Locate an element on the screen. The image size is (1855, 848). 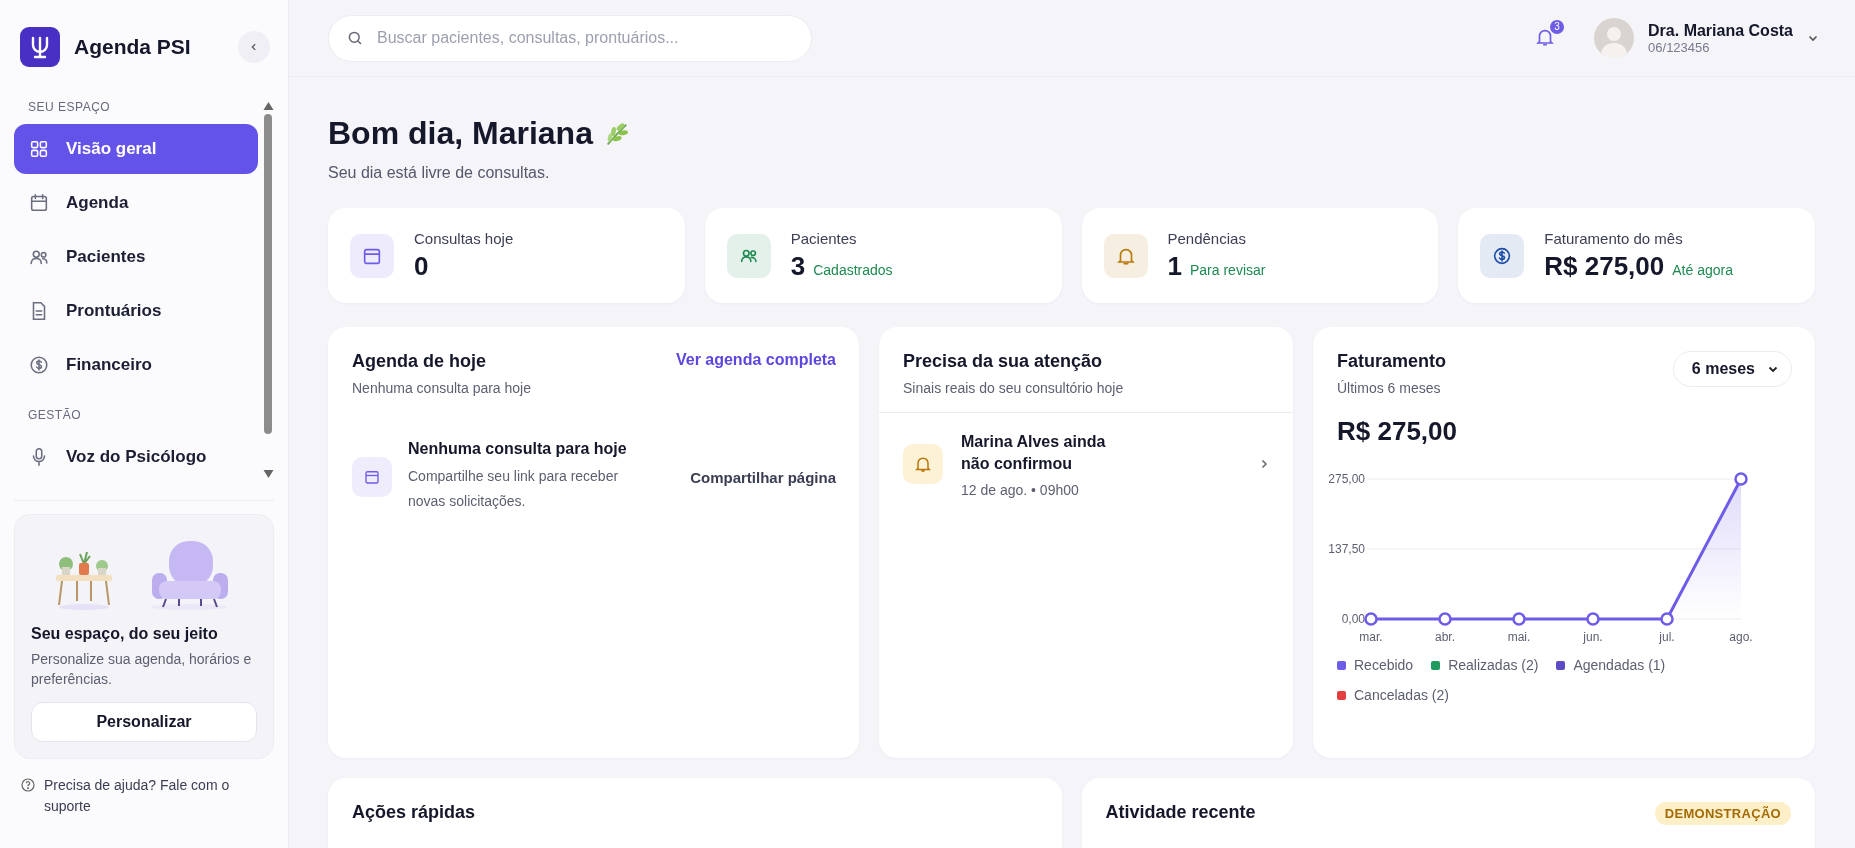
stat-value: 0 is located at coordinates (421, 266).